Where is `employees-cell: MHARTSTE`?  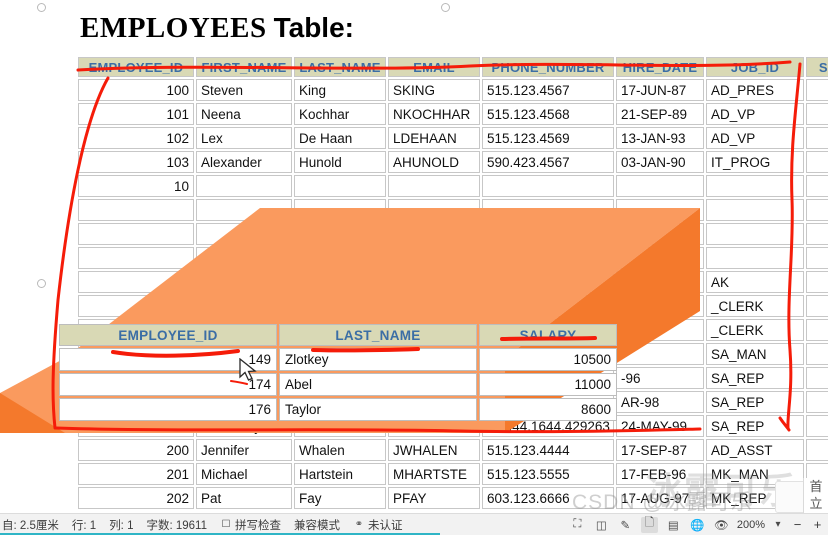 employees-cell: MHARTSTE is located at coordinates (434, 474).